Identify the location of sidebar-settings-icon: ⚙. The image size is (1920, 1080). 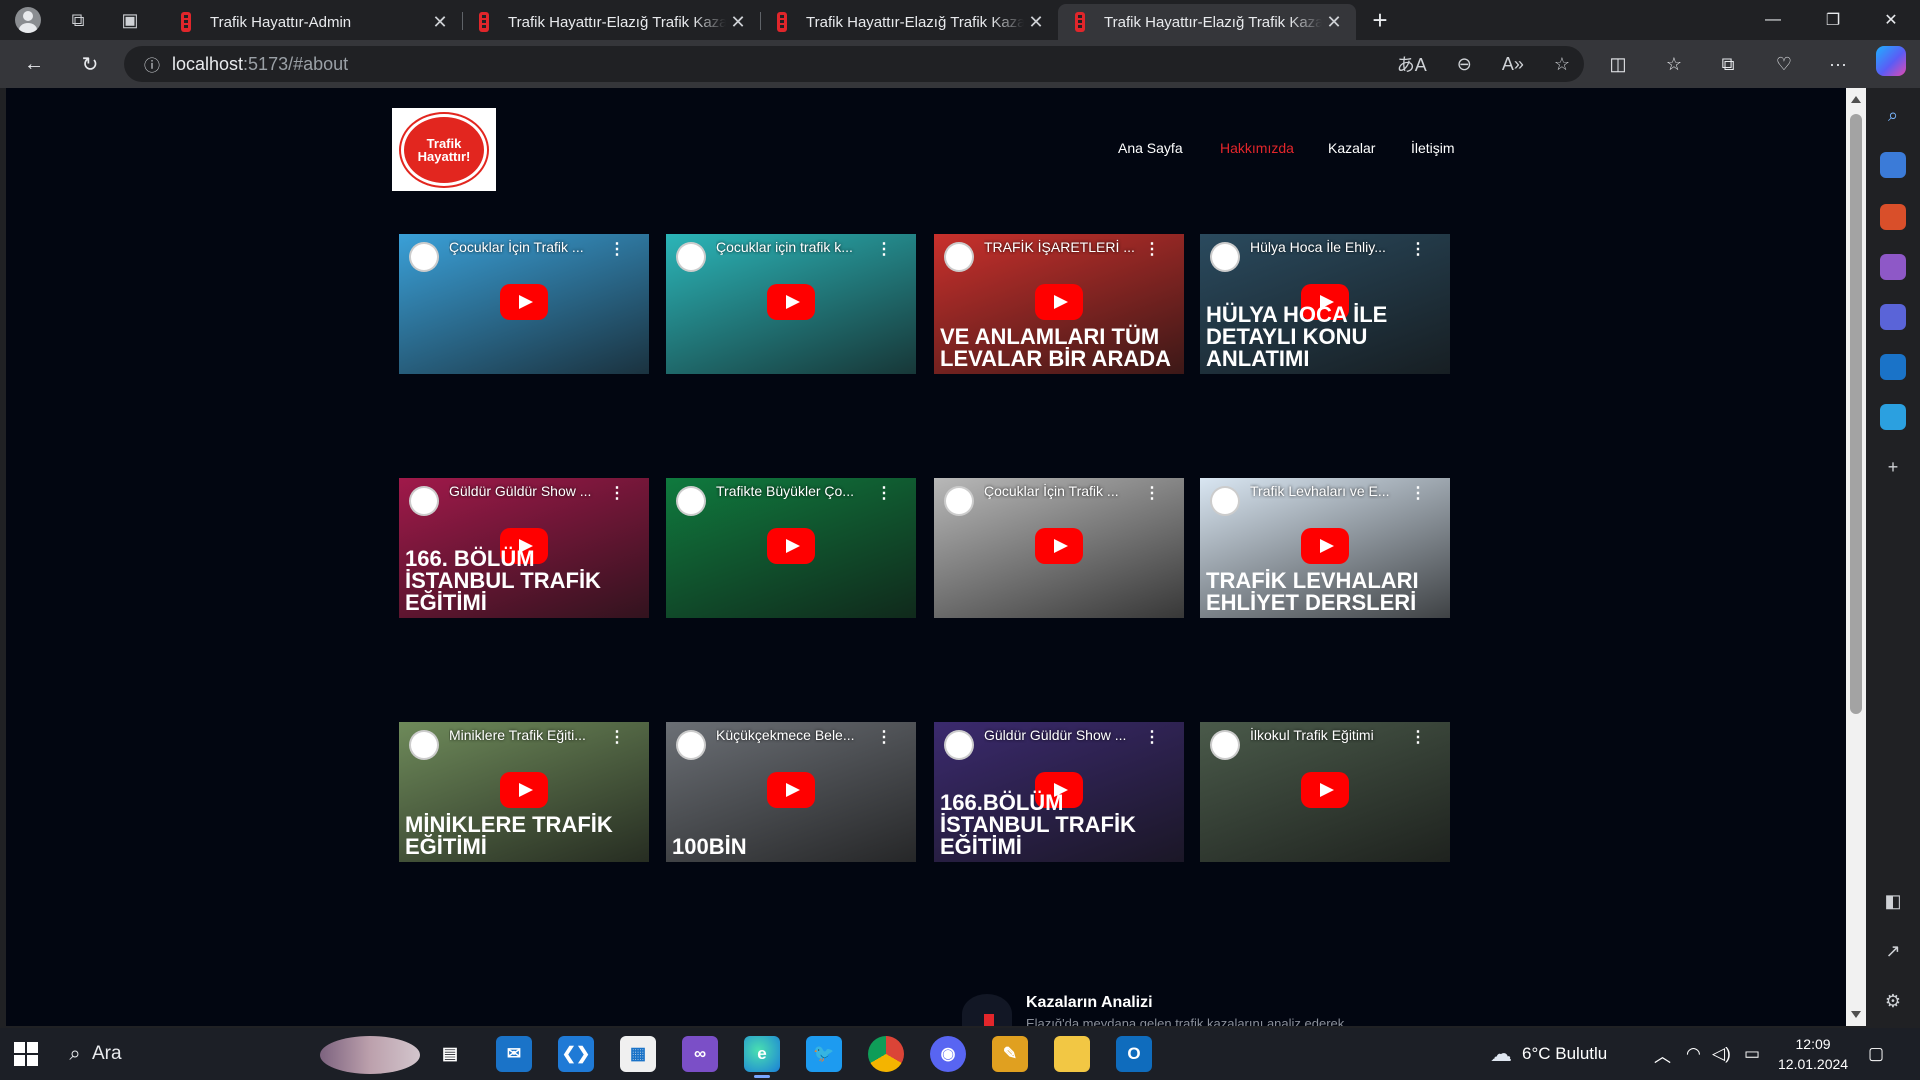
(1893, 1001).